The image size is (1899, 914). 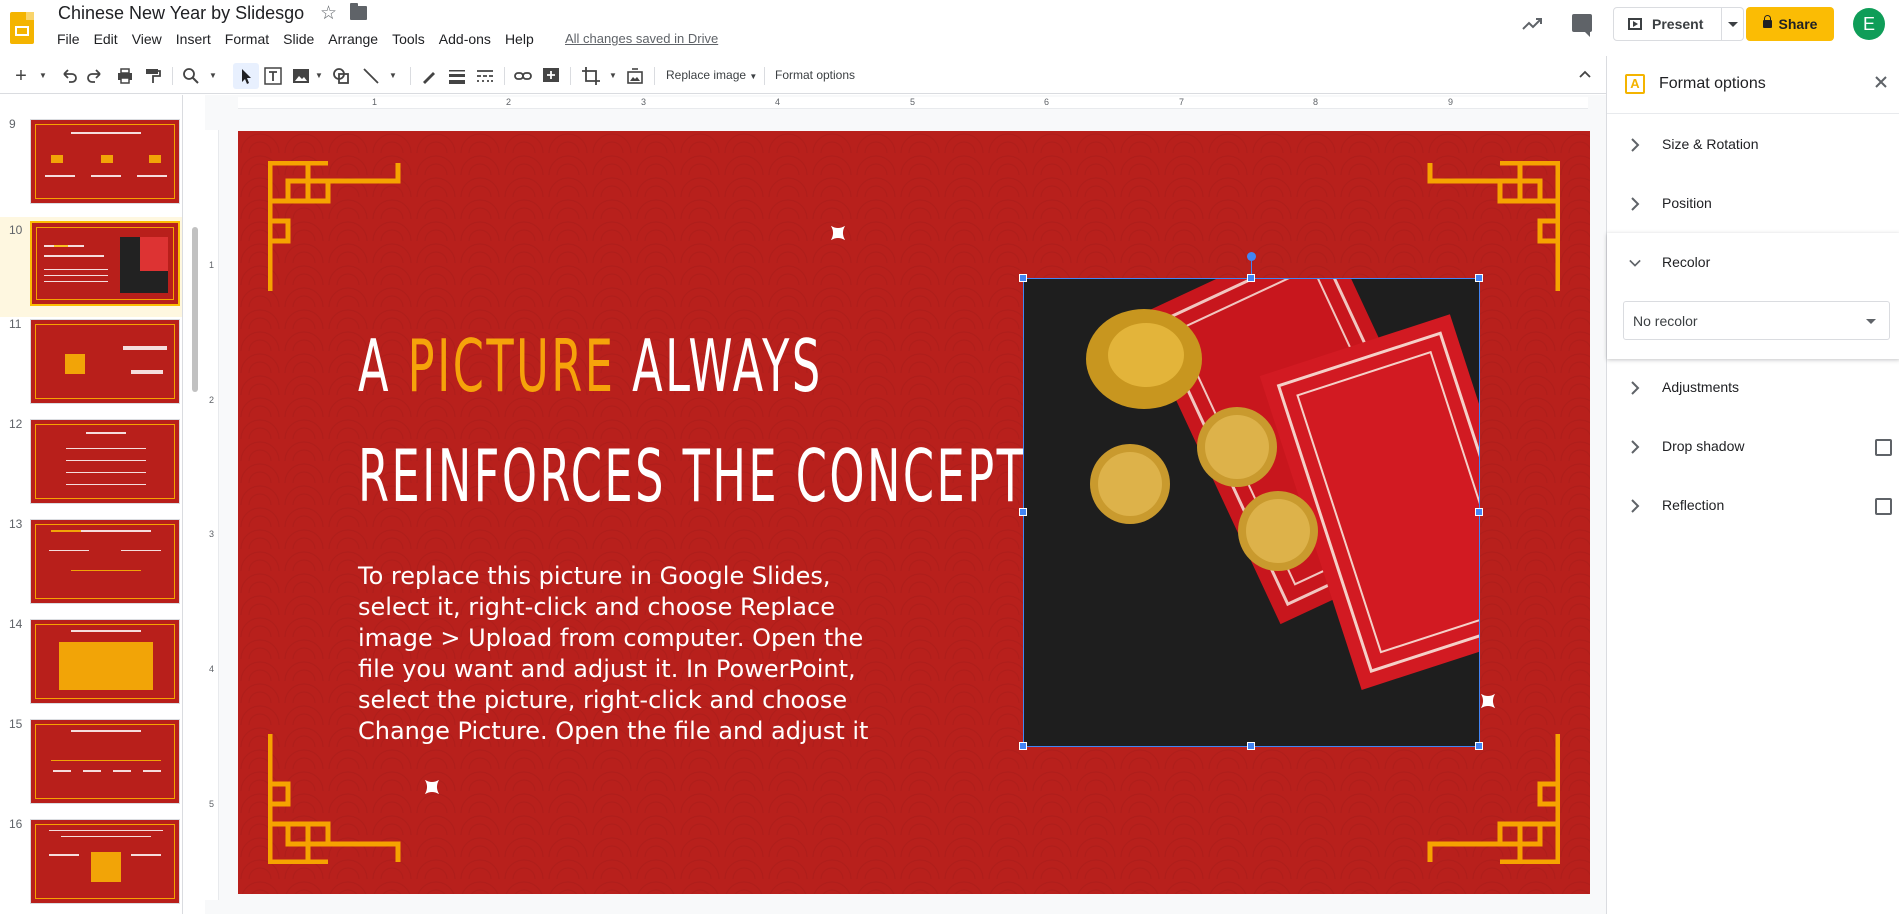 I want to click on new-slide-plus-icon: +, so click(x=21, y=76).